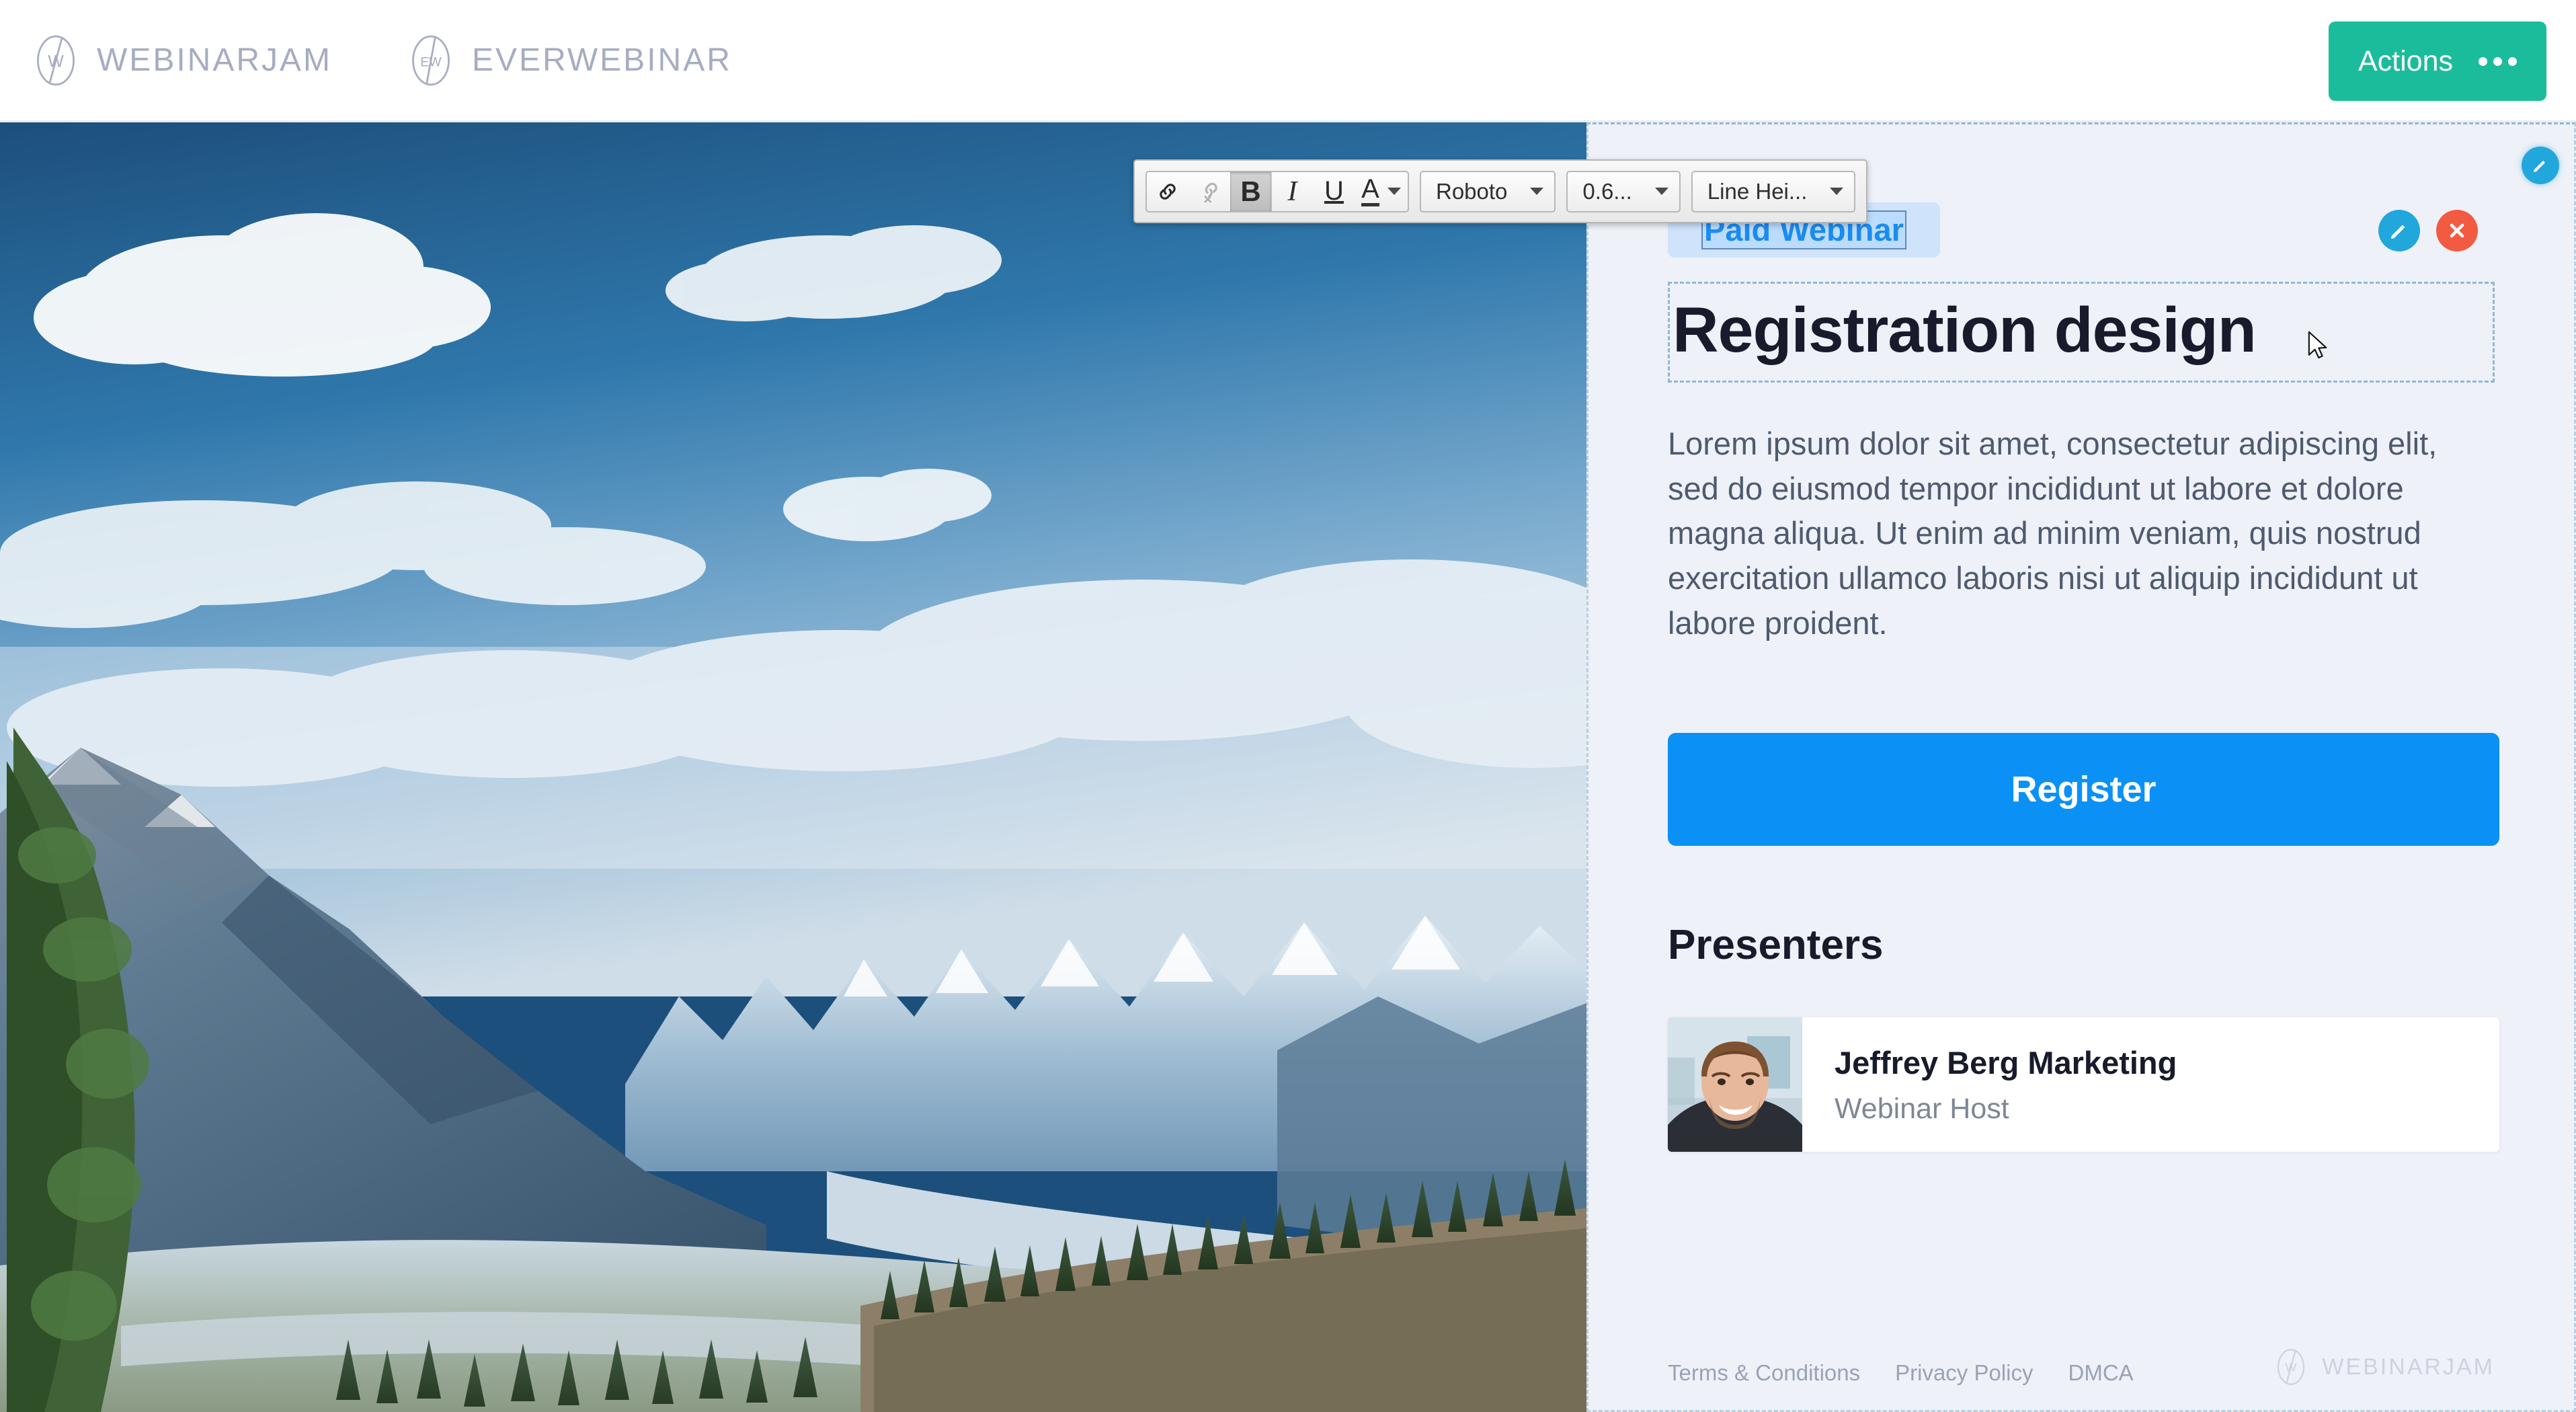 This screenshot has height=1412, width=2576. I want to click on footer-links: Terms & Conditions Privacy Policy DMCA, so click(1901, 1373).